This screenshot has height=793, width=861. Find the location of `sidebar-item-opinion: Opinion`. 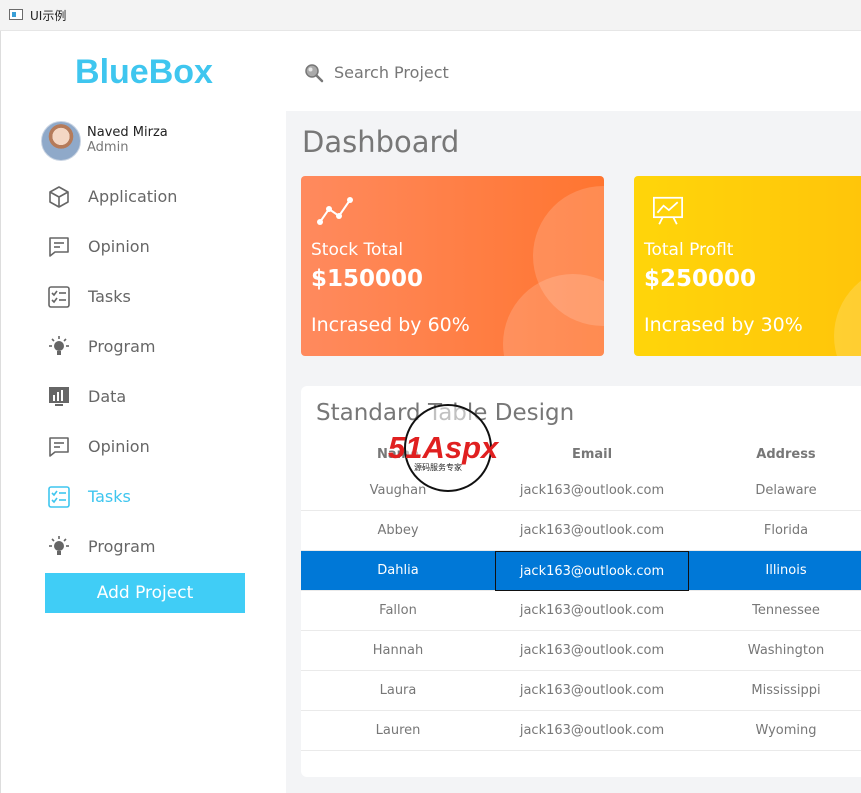

sidebar-item-opinion: Opinion is located at coordinates (145, 247).